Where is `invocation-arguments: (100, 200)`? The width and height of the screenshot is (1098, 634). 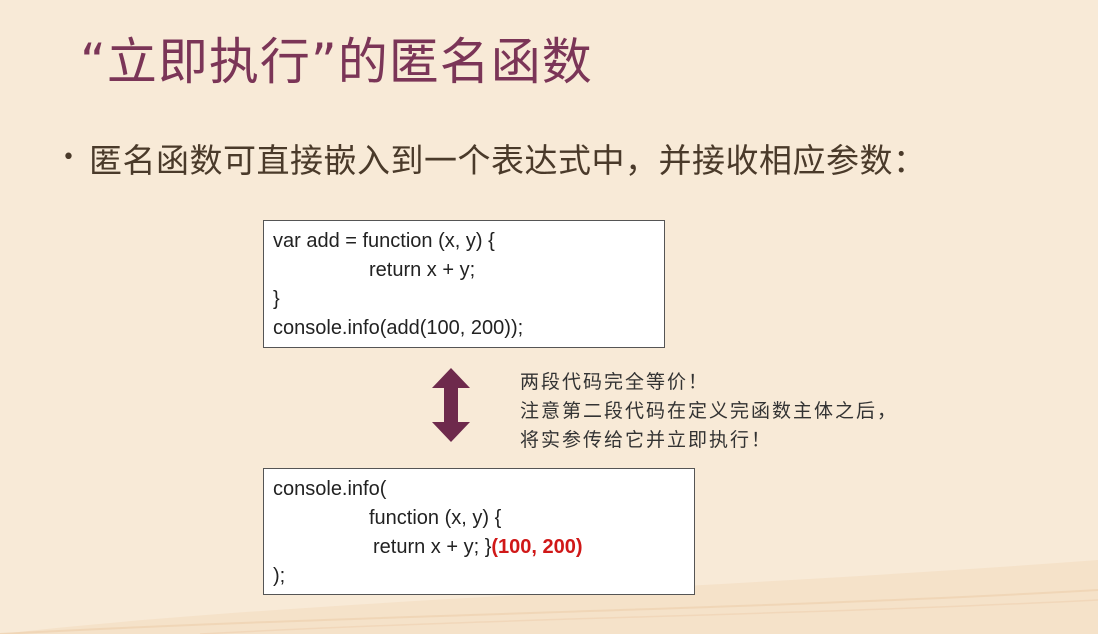 invocation-arguments: (100, 200) is located at coordinates (537, 547).